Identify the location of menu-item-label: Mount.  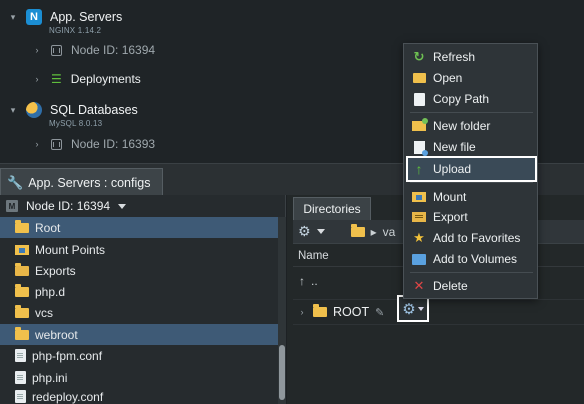
(450, 197).